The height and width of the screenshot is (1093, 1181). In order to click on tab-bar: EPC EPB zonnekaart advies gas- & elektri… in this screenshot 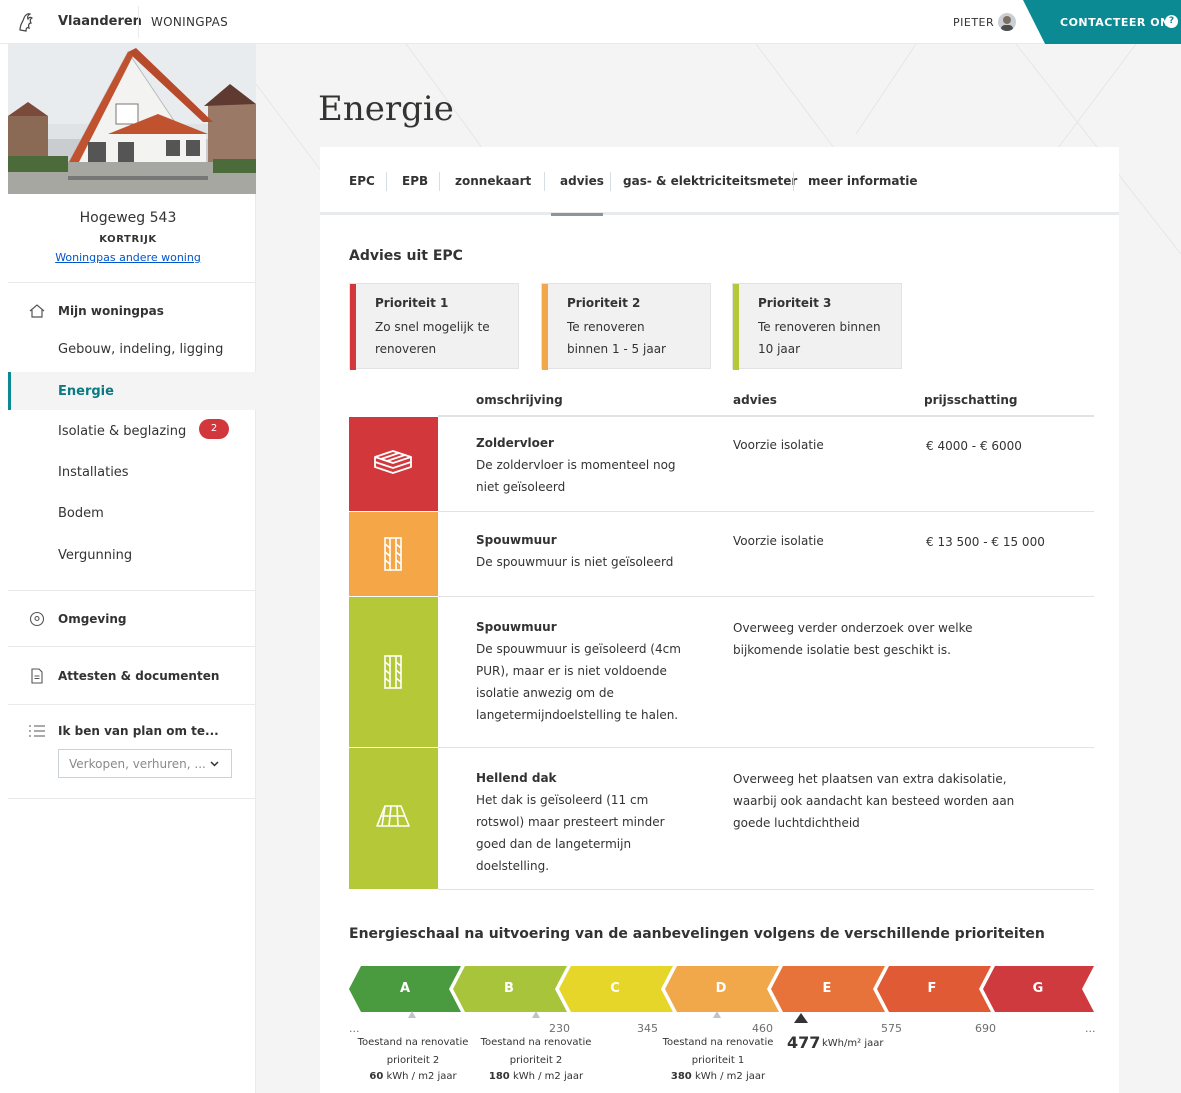, I will do `click(719, 181)`.